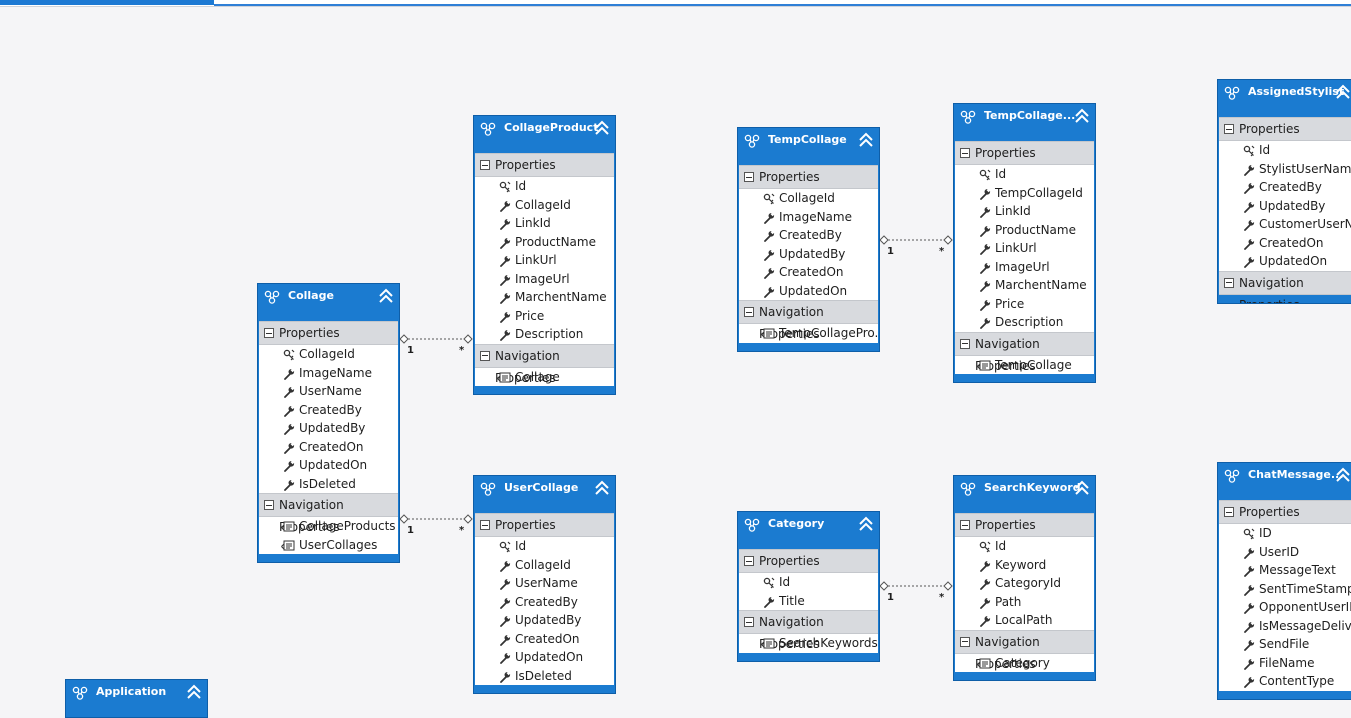 The height and width of the screenshot is (718, 1351). Describe the element at coordinates (808, 530) in the screenshot. I see `entity-header: Category` at that location.